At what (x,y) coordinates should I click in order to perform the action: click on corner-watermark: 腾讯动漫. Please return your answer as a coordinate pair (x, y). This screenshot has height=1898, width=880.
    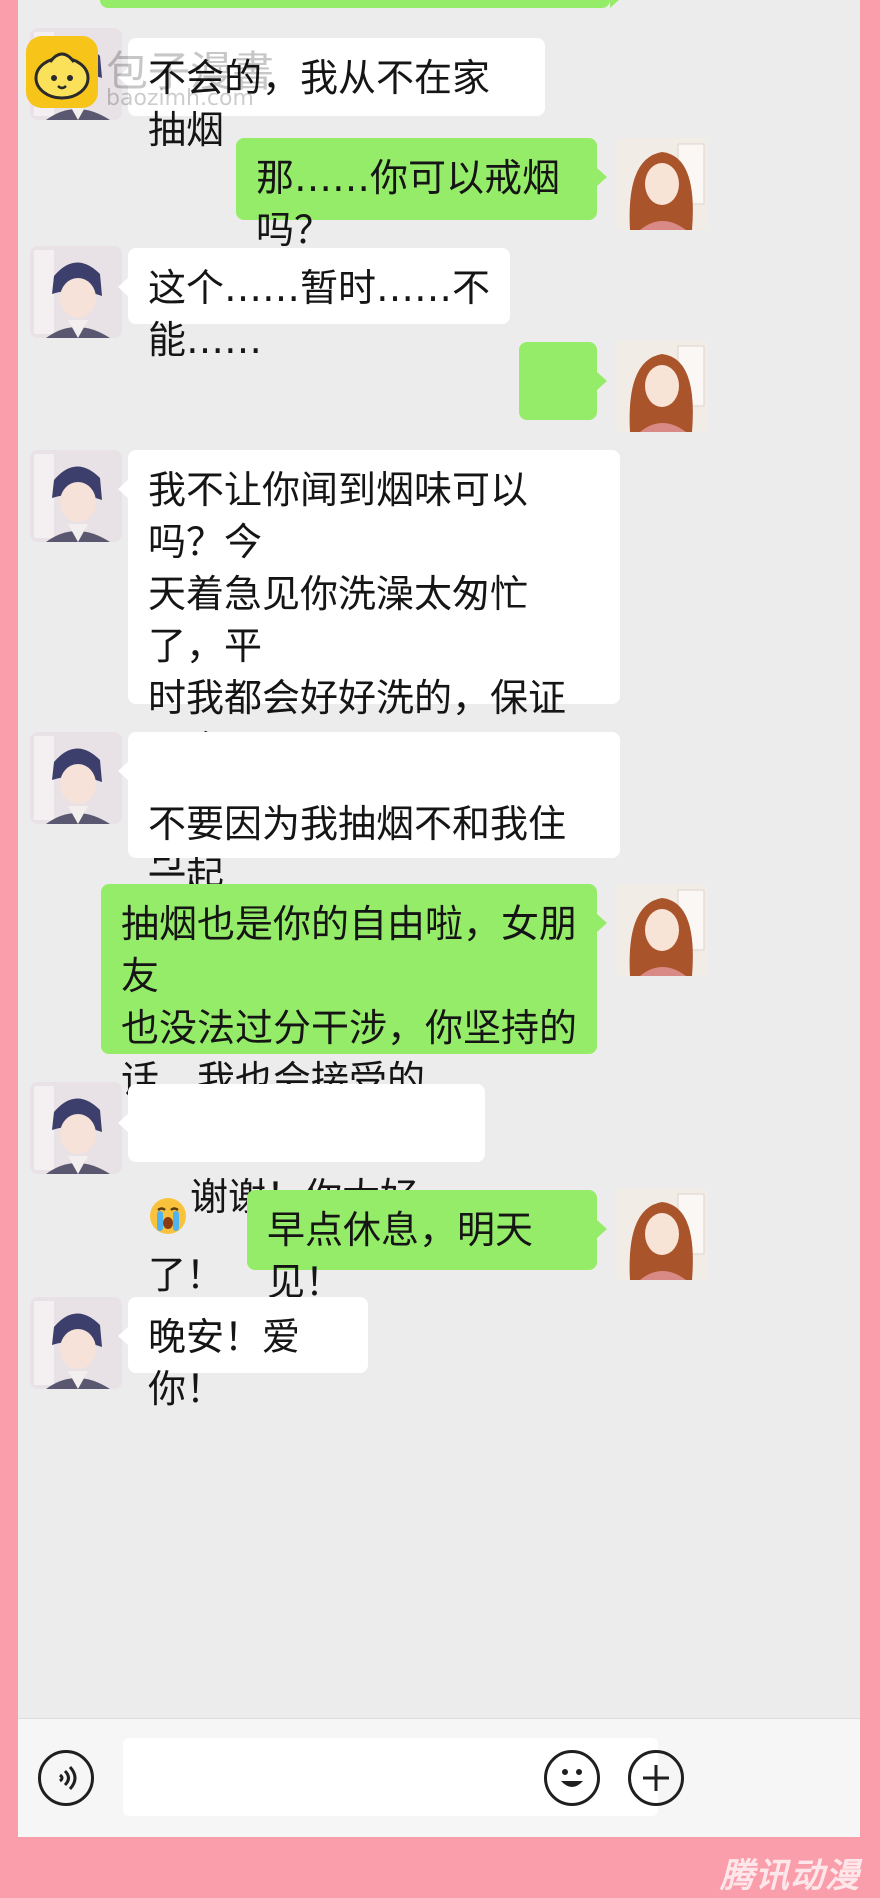
    Looking at the image, I should click on (790, 1876).